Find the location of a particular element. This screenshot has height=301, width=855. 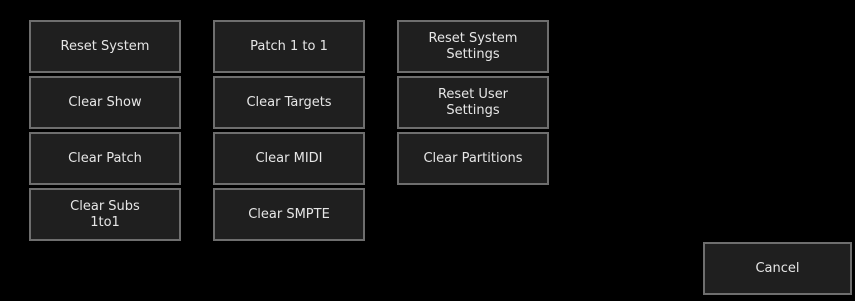

reset-user-settings-label: Reset User Settings is located at coordinates (473, 103).